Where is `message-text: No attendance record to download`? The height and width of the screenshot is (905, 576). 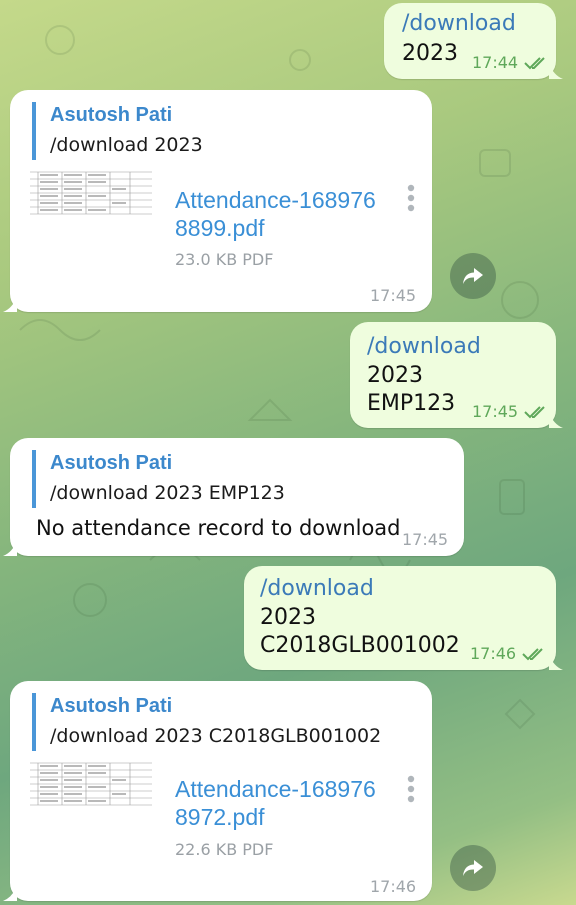
message-text: No attendance record to download is located at coordinates (218, 528).